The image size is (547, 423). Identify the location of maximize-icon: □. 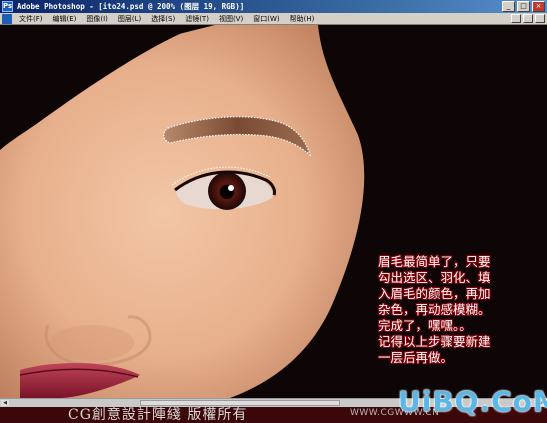
(523, 6).